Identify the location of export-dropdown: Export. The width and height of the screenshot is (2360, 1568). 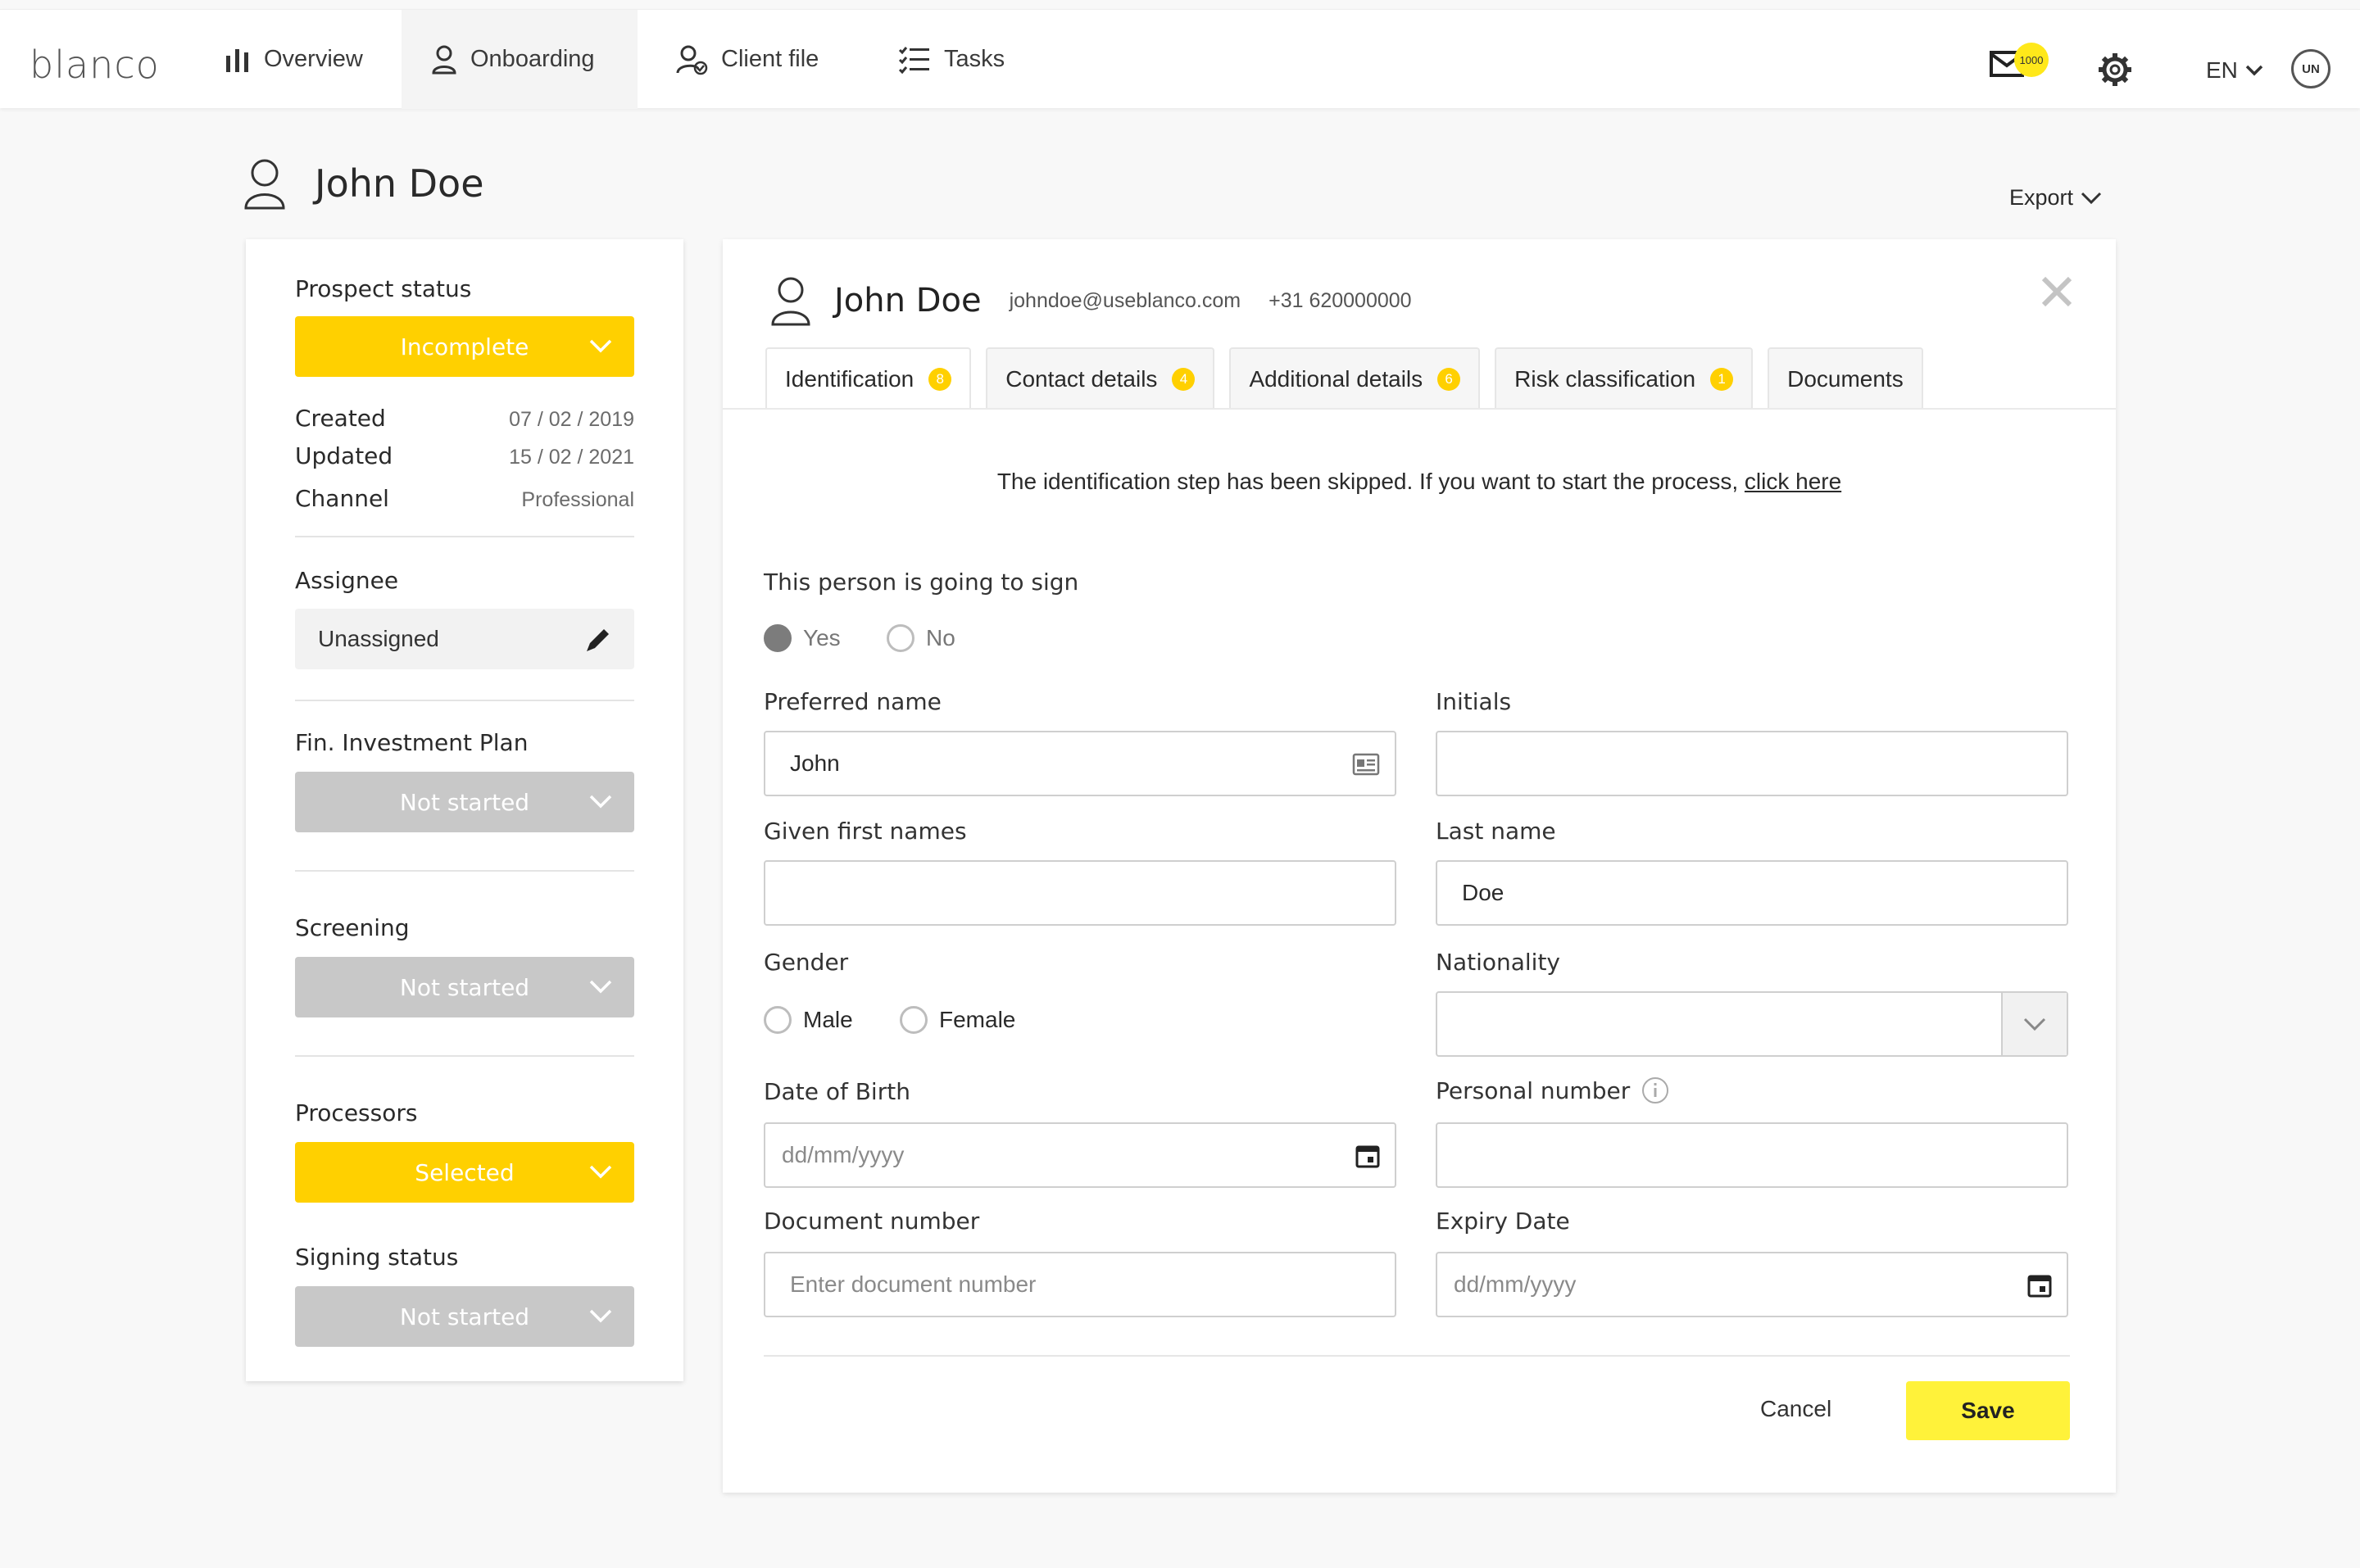
(2056, 198).